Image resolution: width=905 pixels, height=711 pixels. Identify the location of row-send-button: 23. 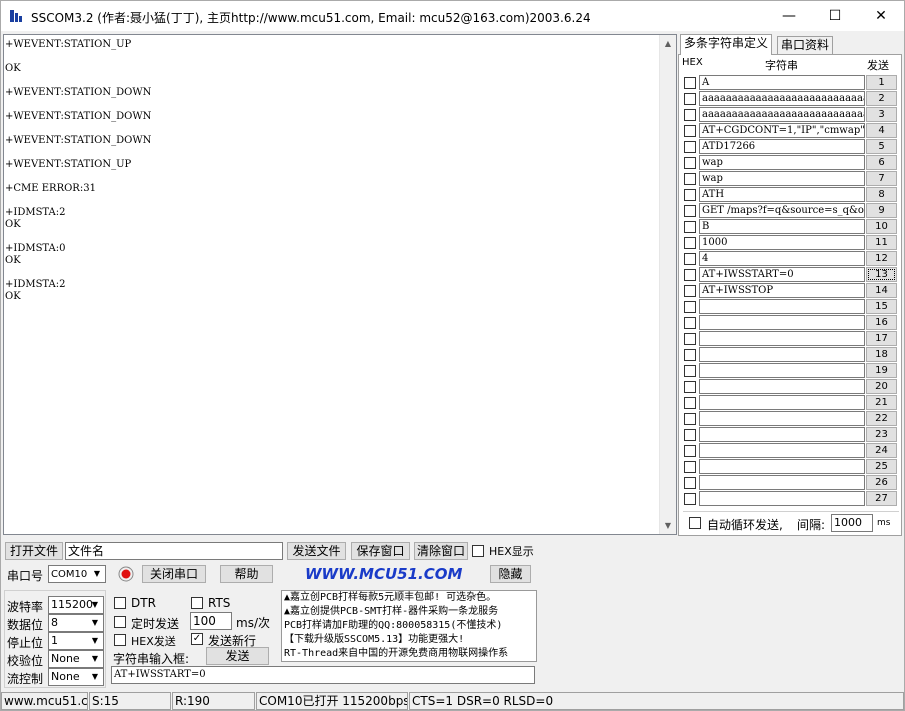
(881, 434).